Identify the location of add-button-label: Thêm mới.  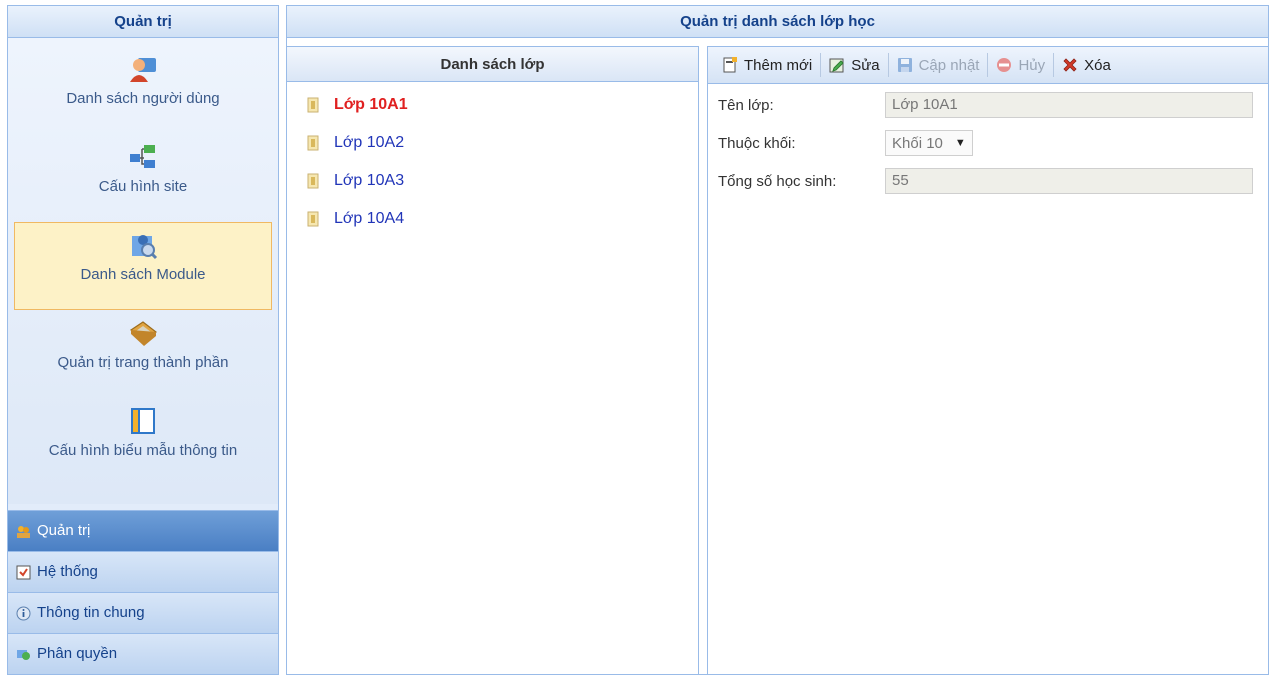
(778, 65).